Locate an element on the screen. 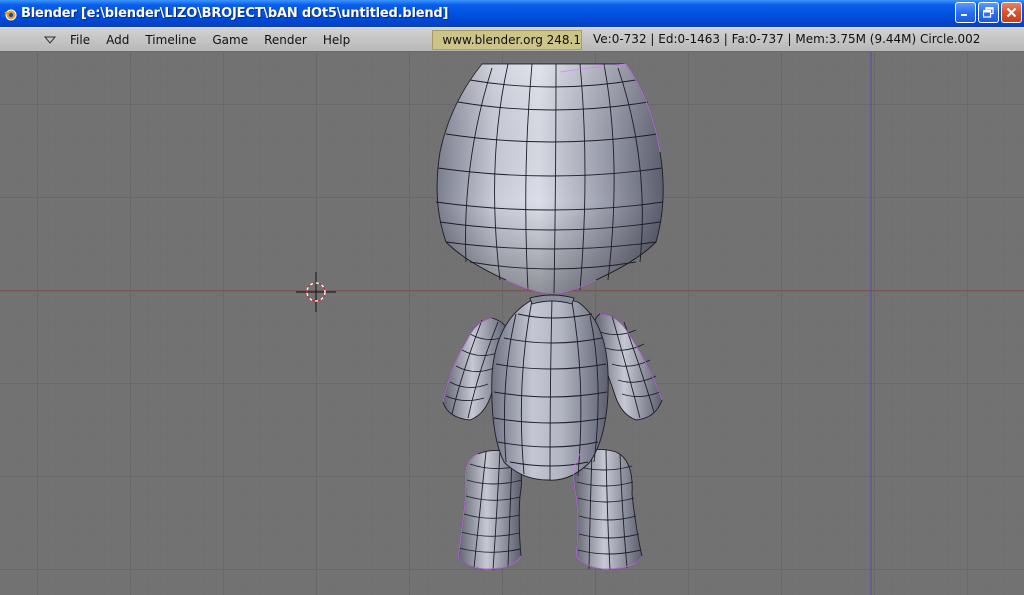 The height and width of the screenshot is (595, 1024). torso is located at coordinates (550, 389).